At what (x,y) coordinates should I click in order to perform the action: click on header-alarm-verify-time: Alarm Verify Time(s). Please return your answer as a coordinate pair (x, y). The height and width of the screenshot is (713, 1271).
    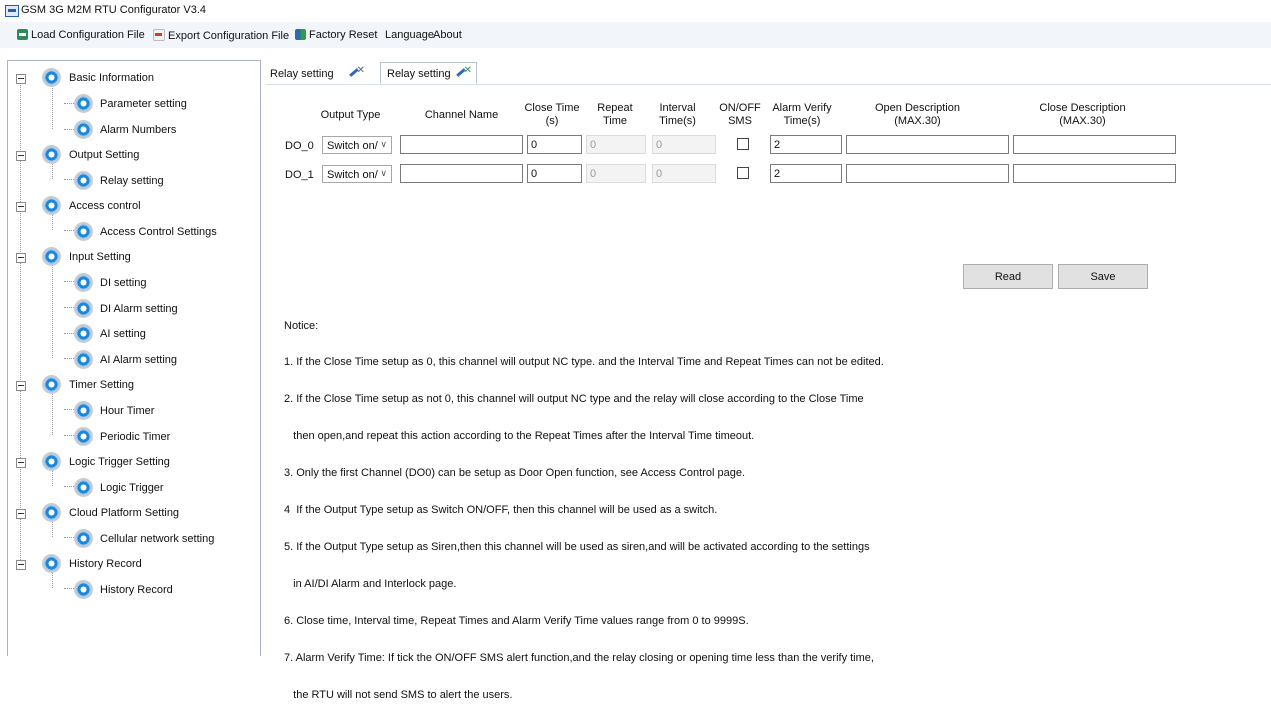
    Looking at the image, I should click on (802, 114).